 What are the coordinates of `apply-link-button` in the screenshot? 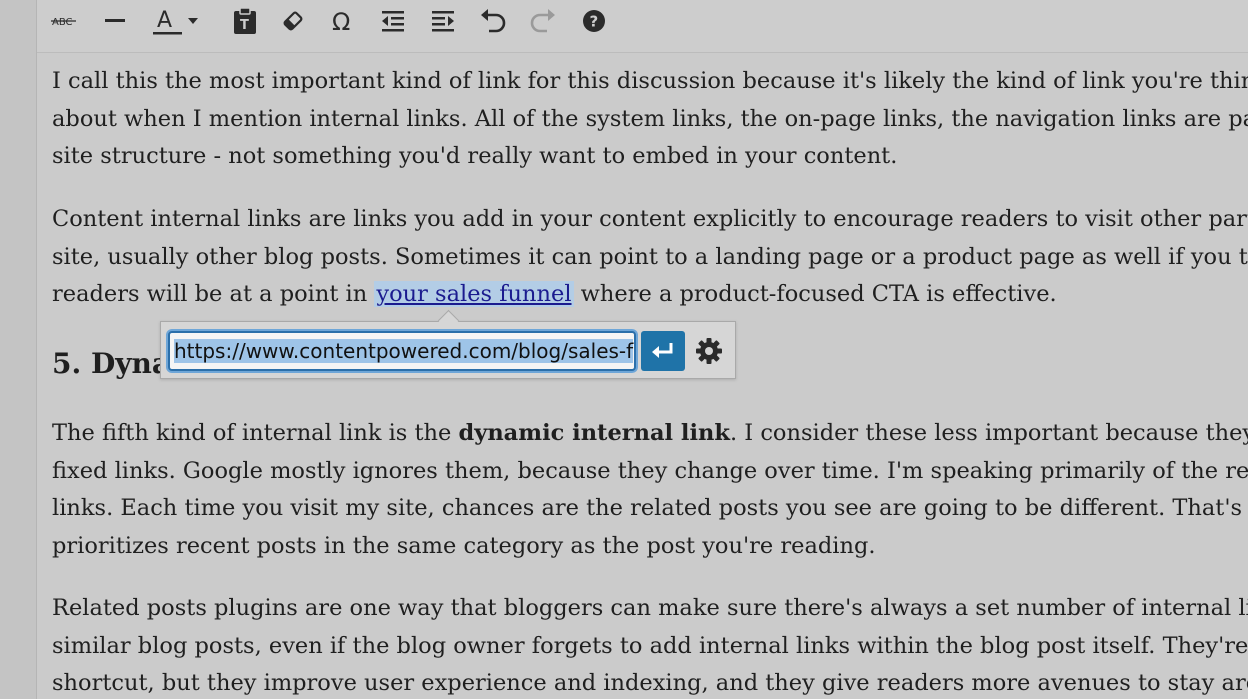 It's located at (663, 351).